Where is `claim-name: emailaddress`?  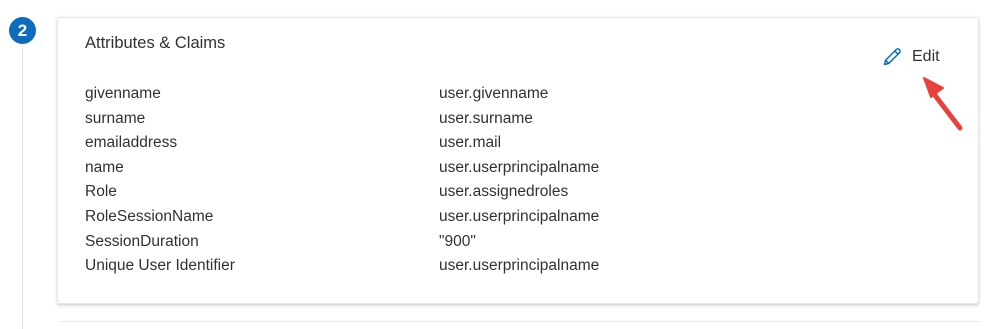
claim-name: emailaddress is located at coordinates (131, 143).